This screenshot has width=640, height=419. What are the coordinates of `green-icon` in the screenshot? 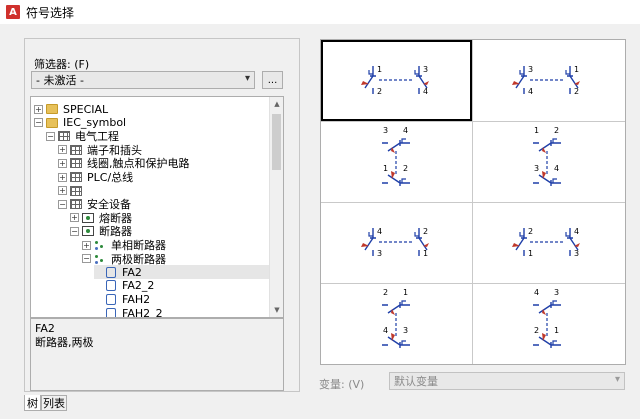 It's located at (88, 231).